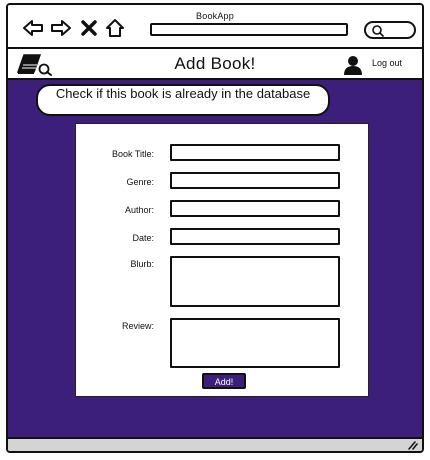 The image size is (430, 460). What do you see at coordinates (137, 326) in the screenshot?
I see `review-label: Review:` at bounding box center [137, 326].